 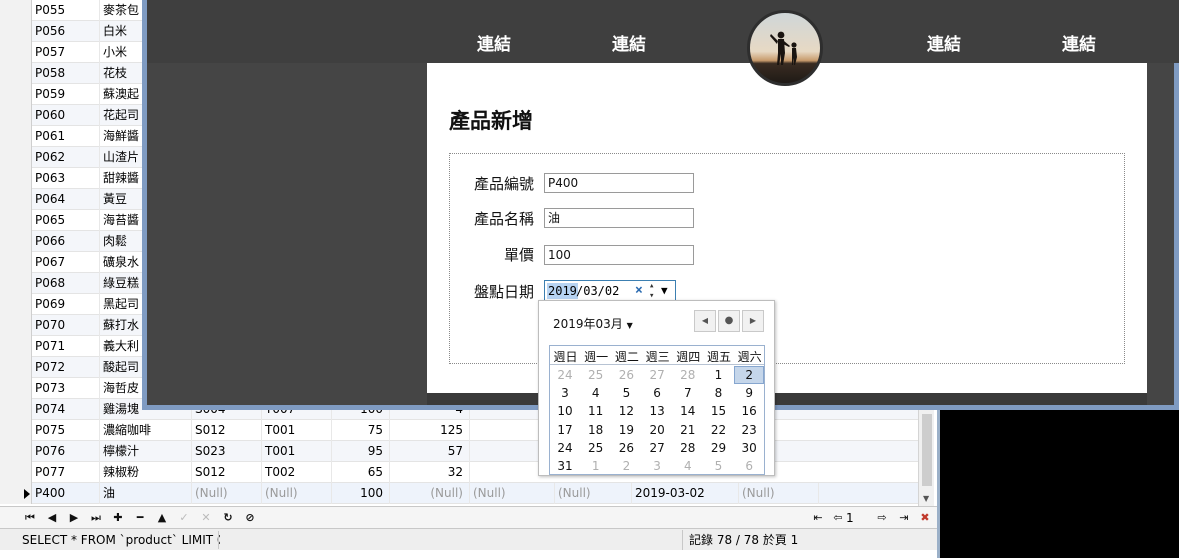 What do you see at coordinates (66, 10) in the screenshot?
I see `table-cell: P055` at bounding box center [66, 10].